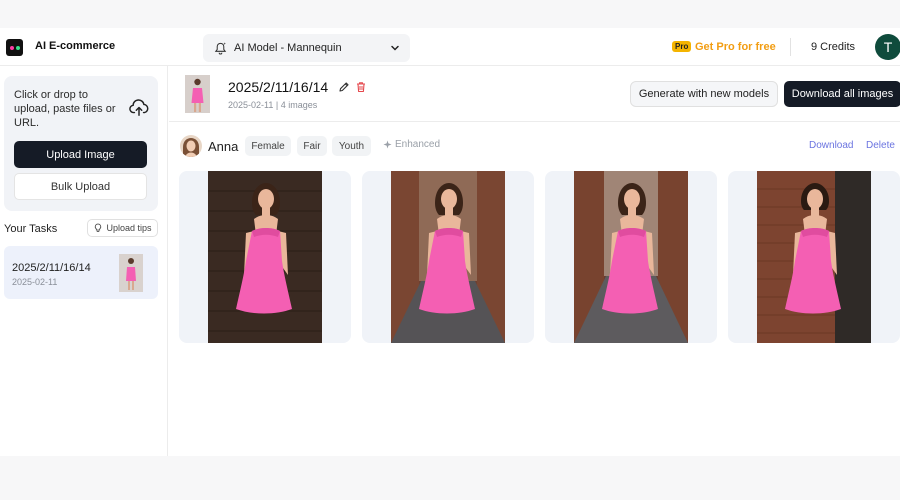  Describe the element at coordinates (887, 47) in the screenshot. I see `user-avatar: T` at that location.